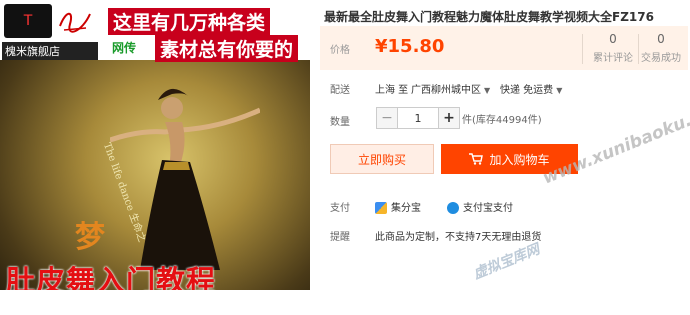 This screenshot has height=315, width=690. I want to click on price-label: 价格, so click(340, 50).